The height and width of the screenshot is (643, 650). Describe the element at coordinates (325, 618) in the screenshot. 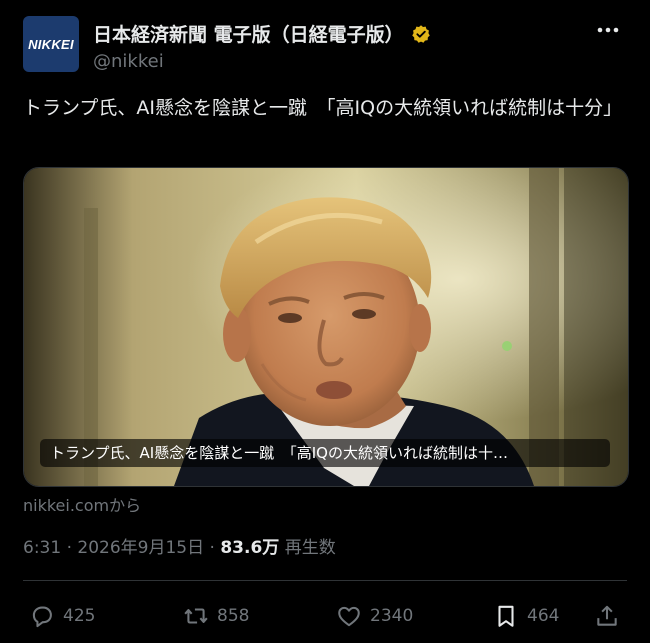

I see `action-bar: 425 858 2340 464` at that location.